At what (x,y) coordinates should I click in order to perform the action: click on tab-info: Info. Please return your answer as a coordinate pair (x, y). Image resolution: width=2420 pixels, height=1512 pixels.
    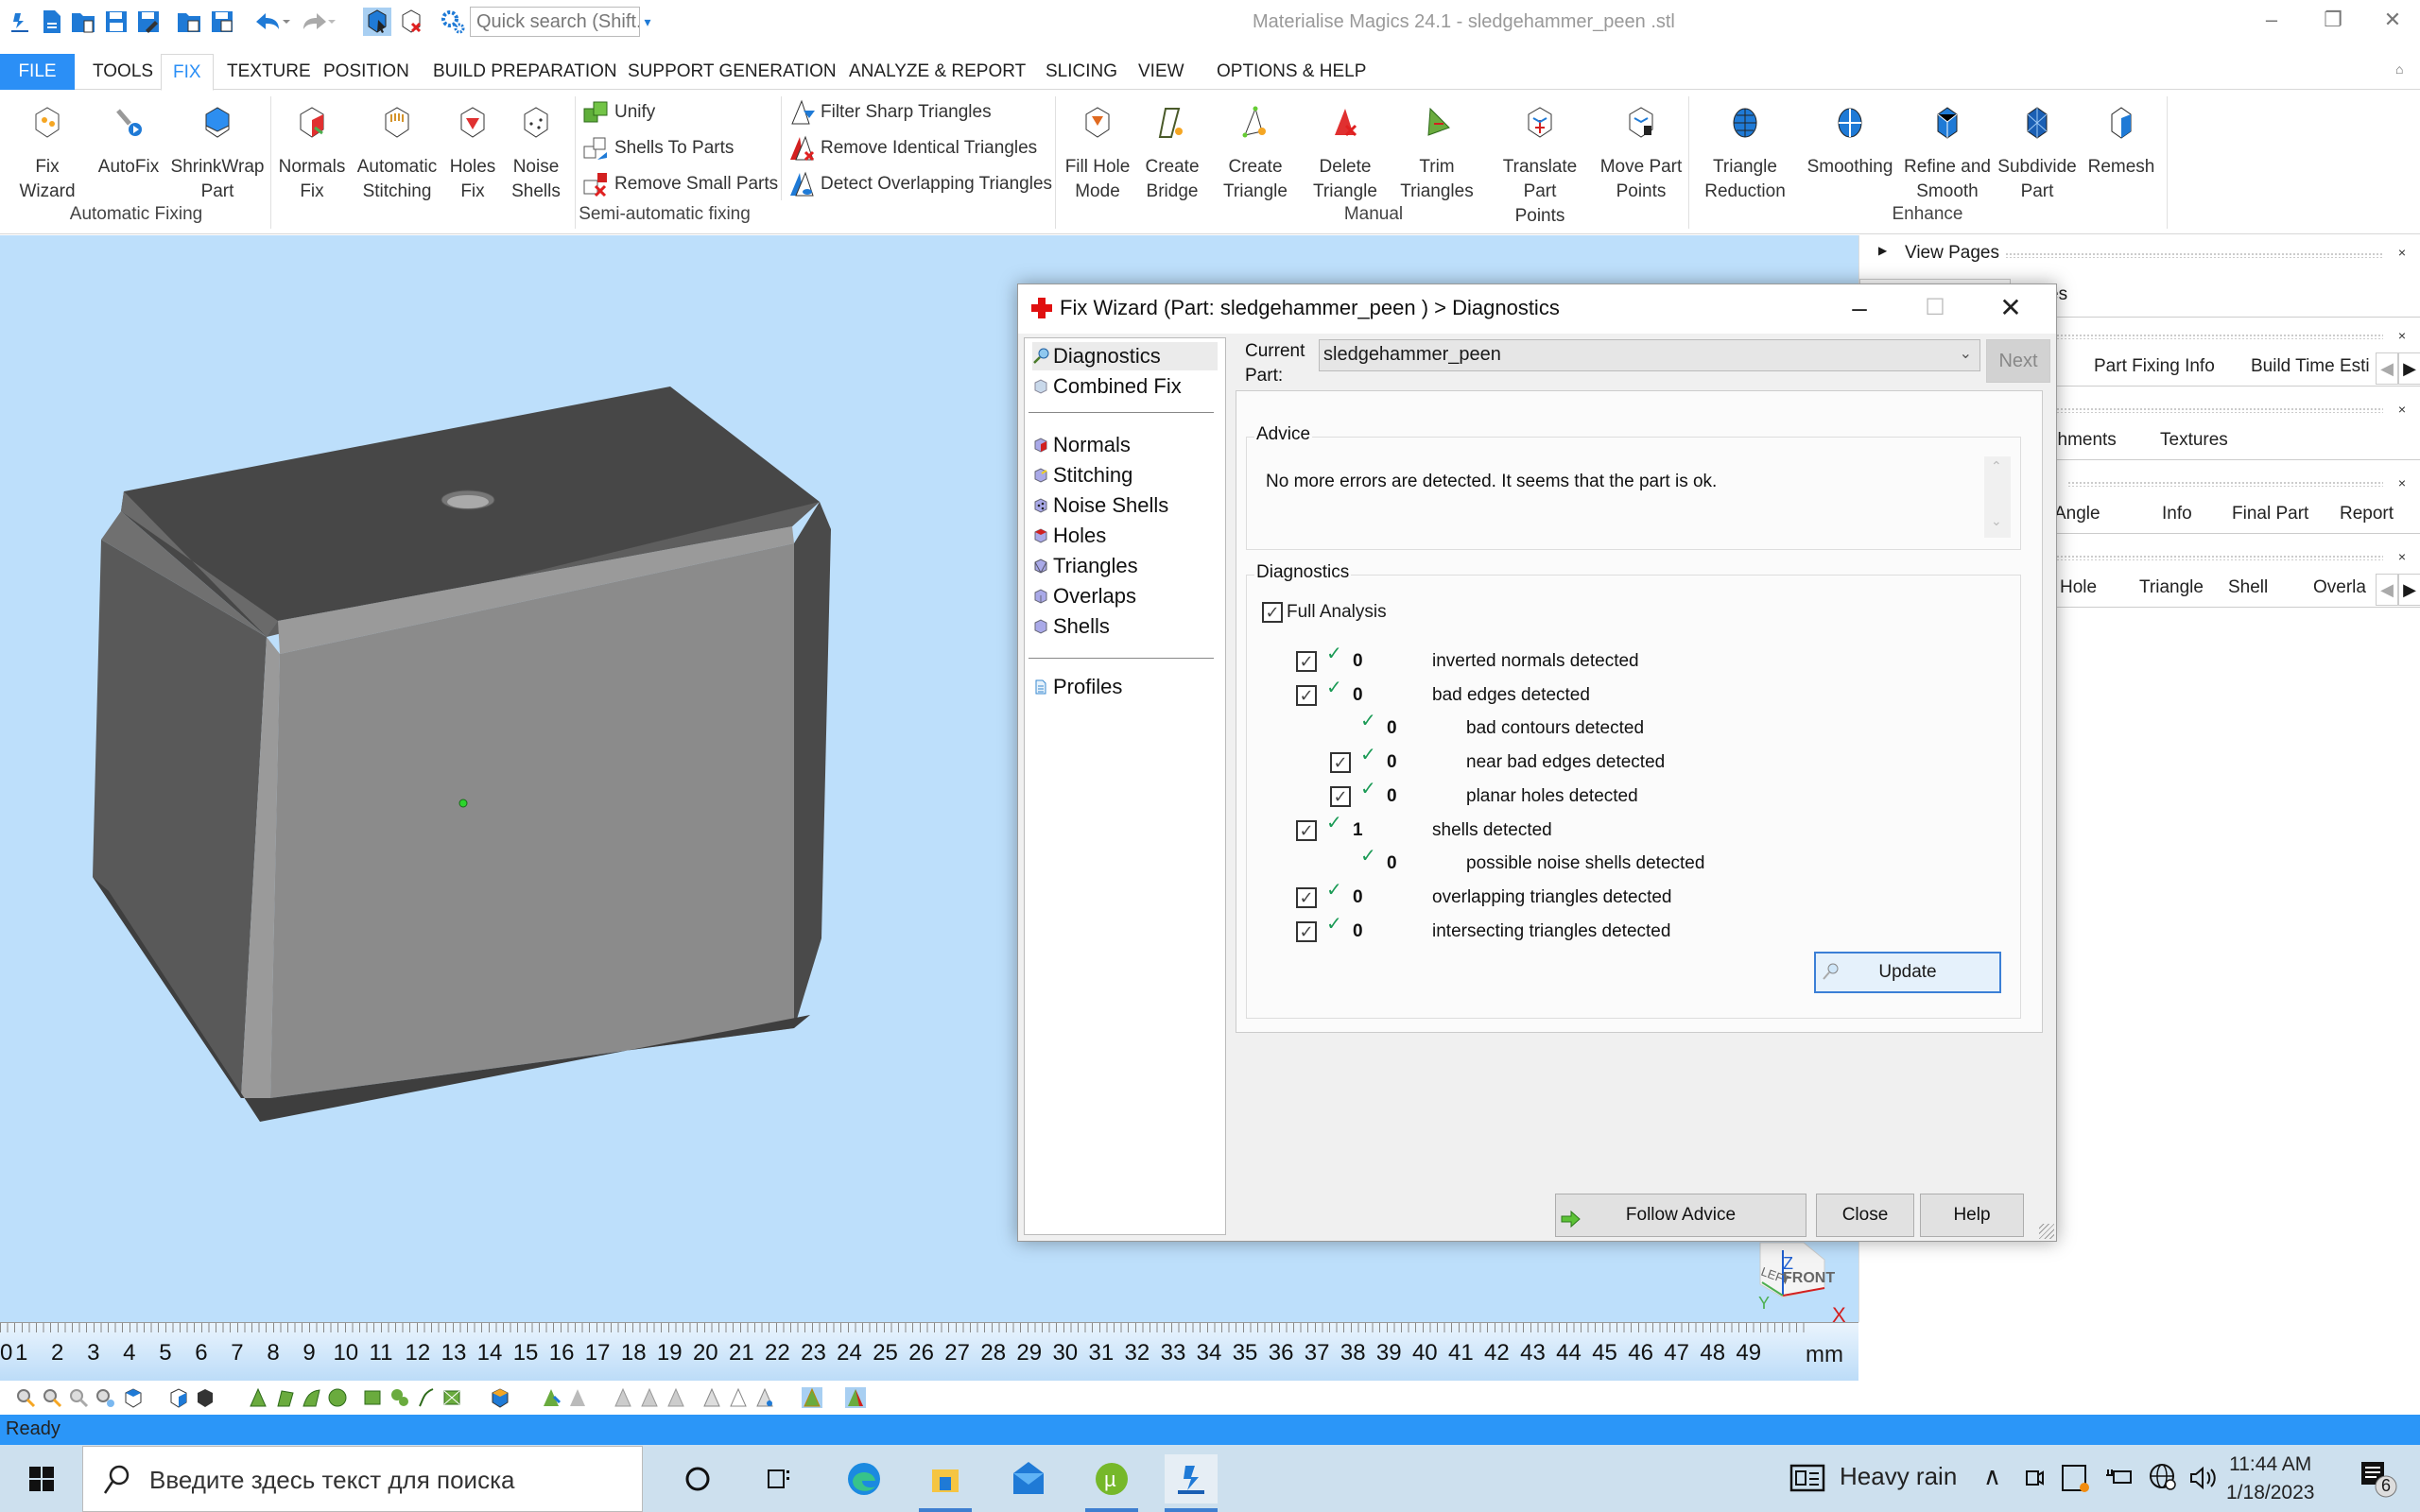
    Looking at the image, I should click on (2177, 514).